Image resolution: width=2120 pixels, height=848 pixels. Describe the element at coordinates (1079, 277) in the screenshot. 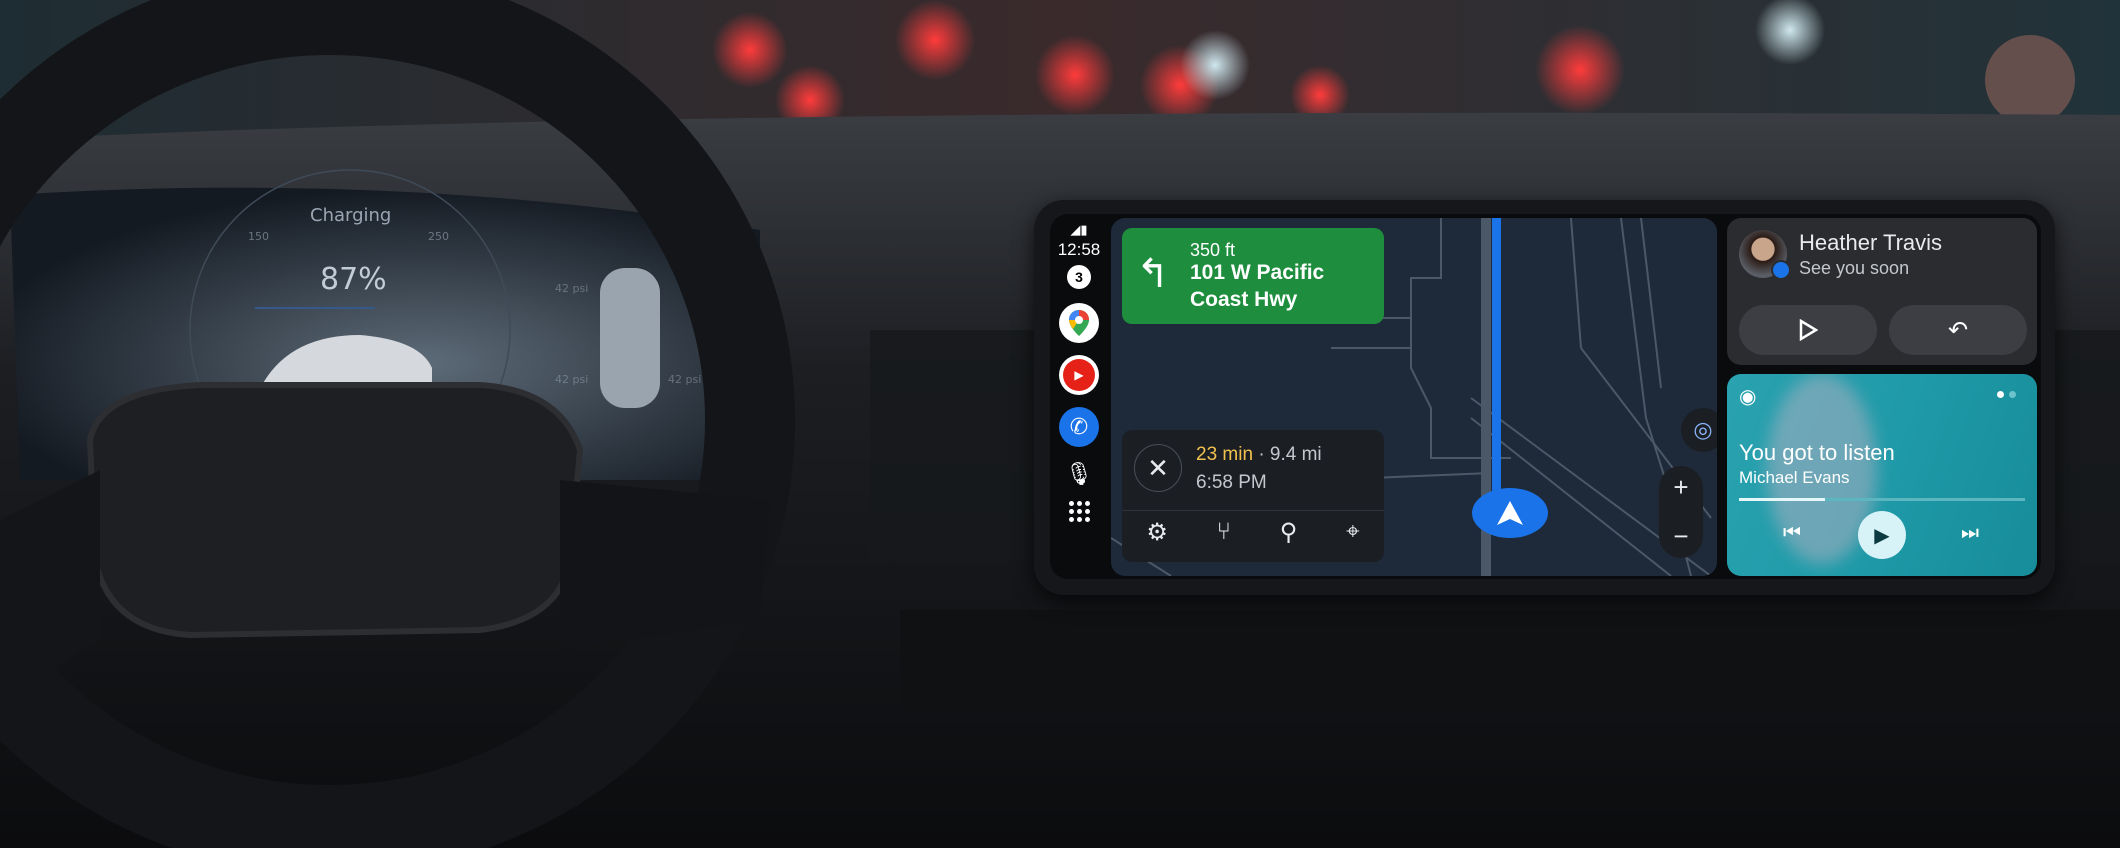

I see `notification-badge: 3` at that location.